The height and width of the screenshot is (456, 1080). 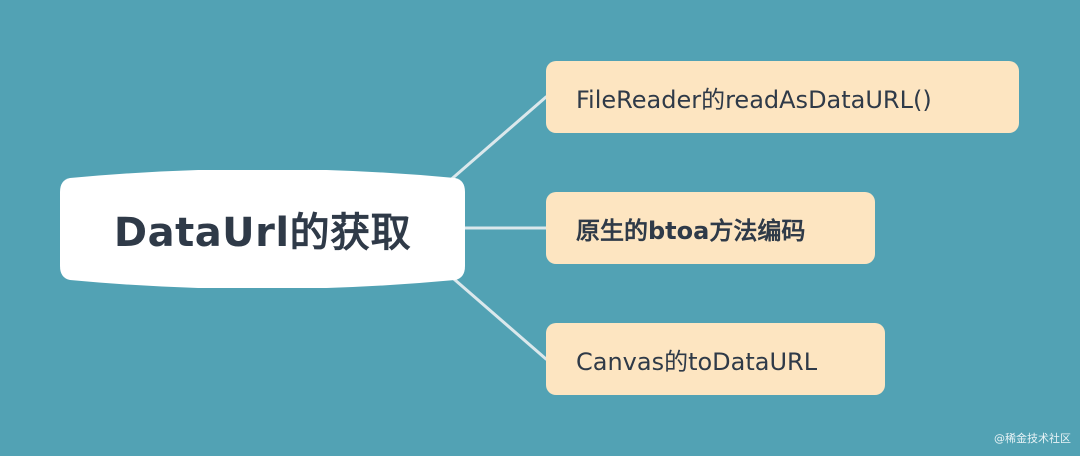 What do you see at coordinates (1032, 438) in the screenshot?
I see `watermark: @稀金技术社区` at bounding box center [1032, 438].